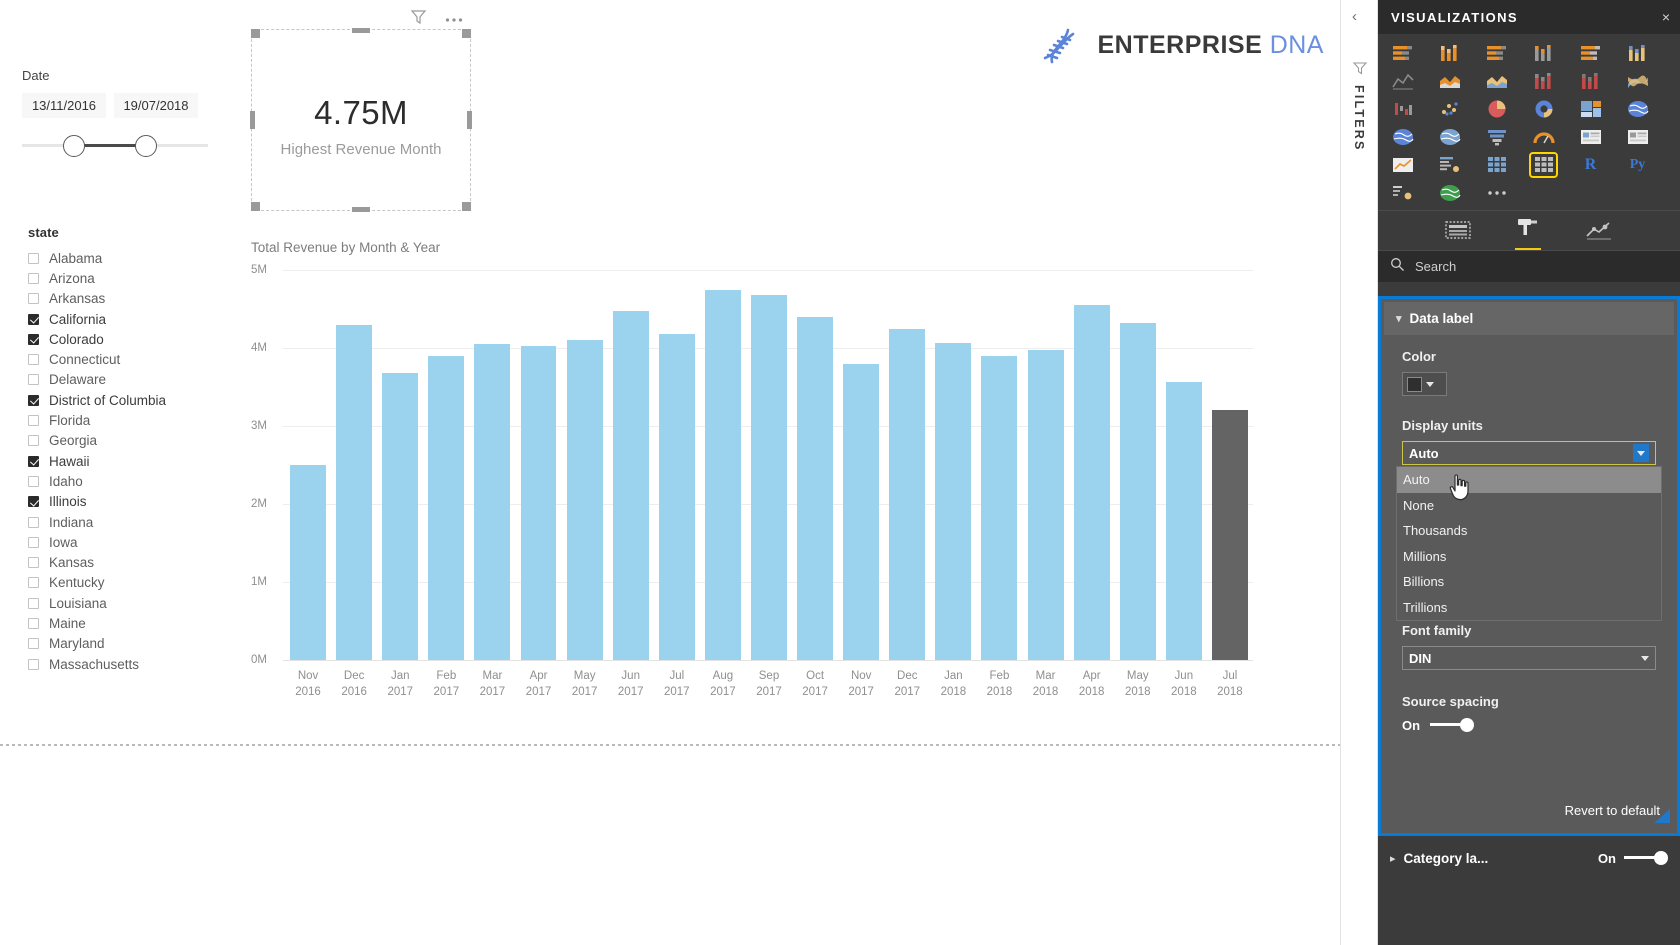  Describe the element at coordinates (1637, 137) in the screenshot. I see `multi-row-card-icon` at that location.